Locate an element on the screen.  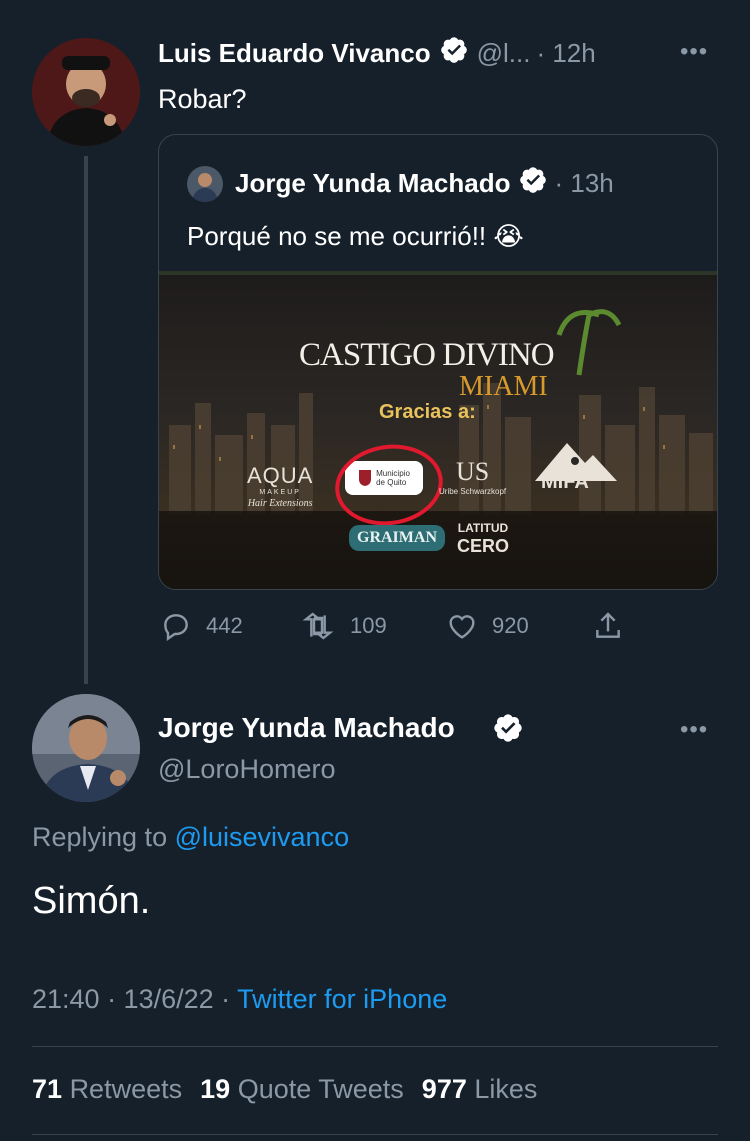
logo-graiman-text: GRAIMAN is located at coordinates (397, 537).